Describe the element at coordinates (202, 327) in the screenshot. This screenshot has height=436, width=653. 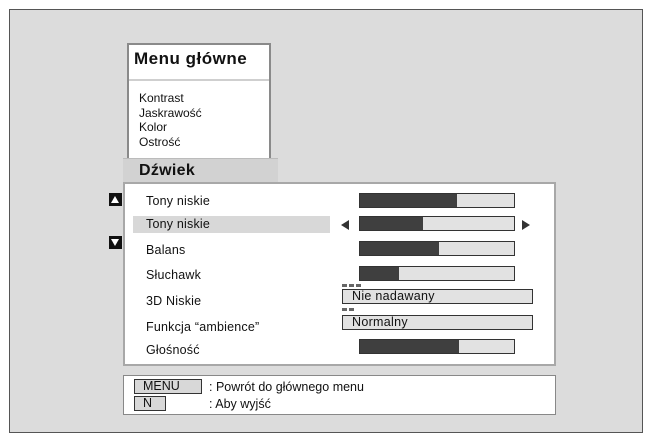
I see `row-label-ambience: Funkcja “ambience”` at that location.